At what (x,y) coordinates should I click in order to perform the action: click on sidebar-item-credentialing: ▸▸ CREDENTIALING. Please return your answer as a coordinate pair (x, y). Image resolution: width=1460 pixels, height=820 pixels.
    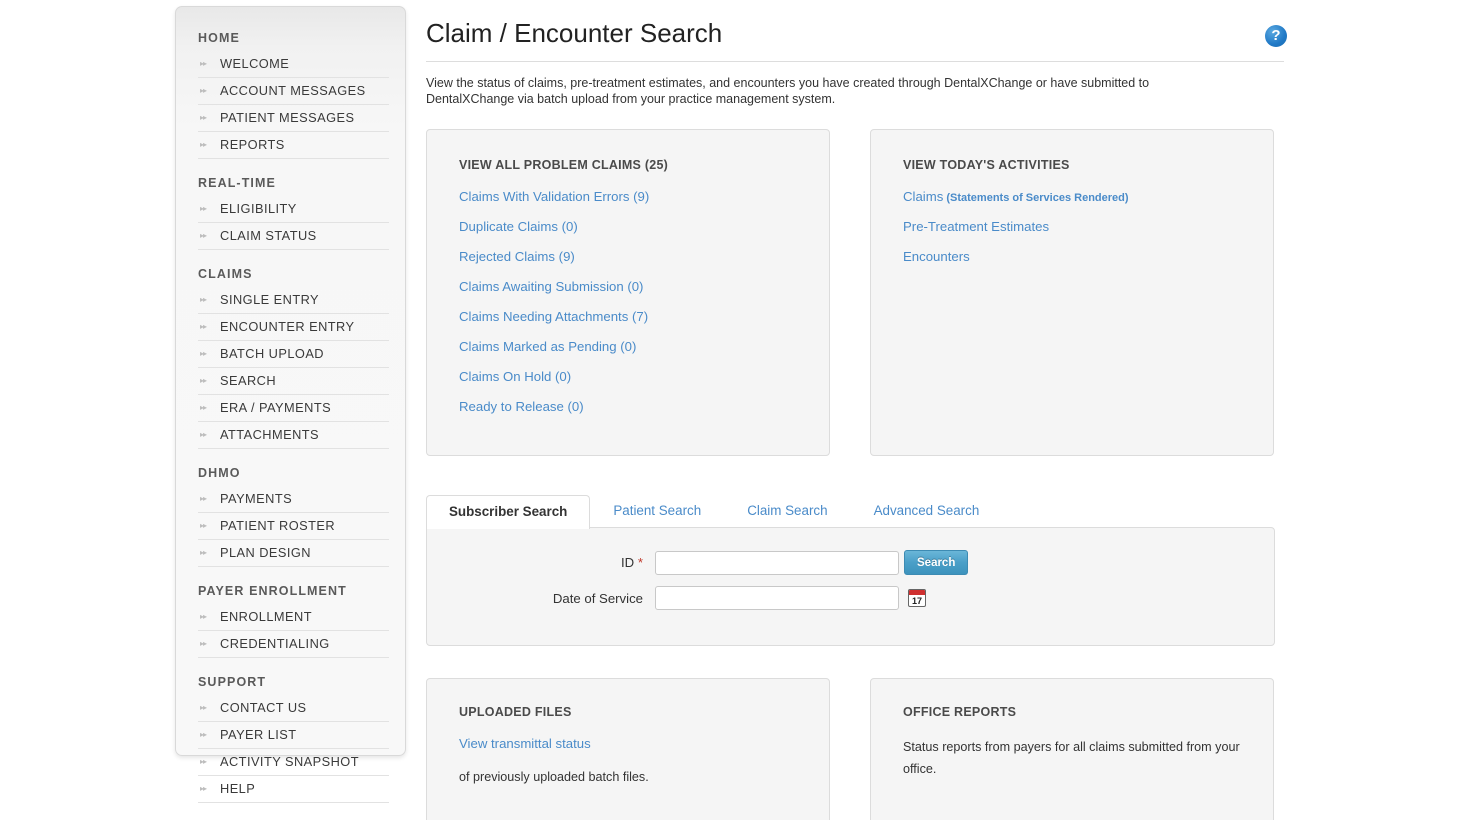
    Looking at the image, I should click on (293, 644).